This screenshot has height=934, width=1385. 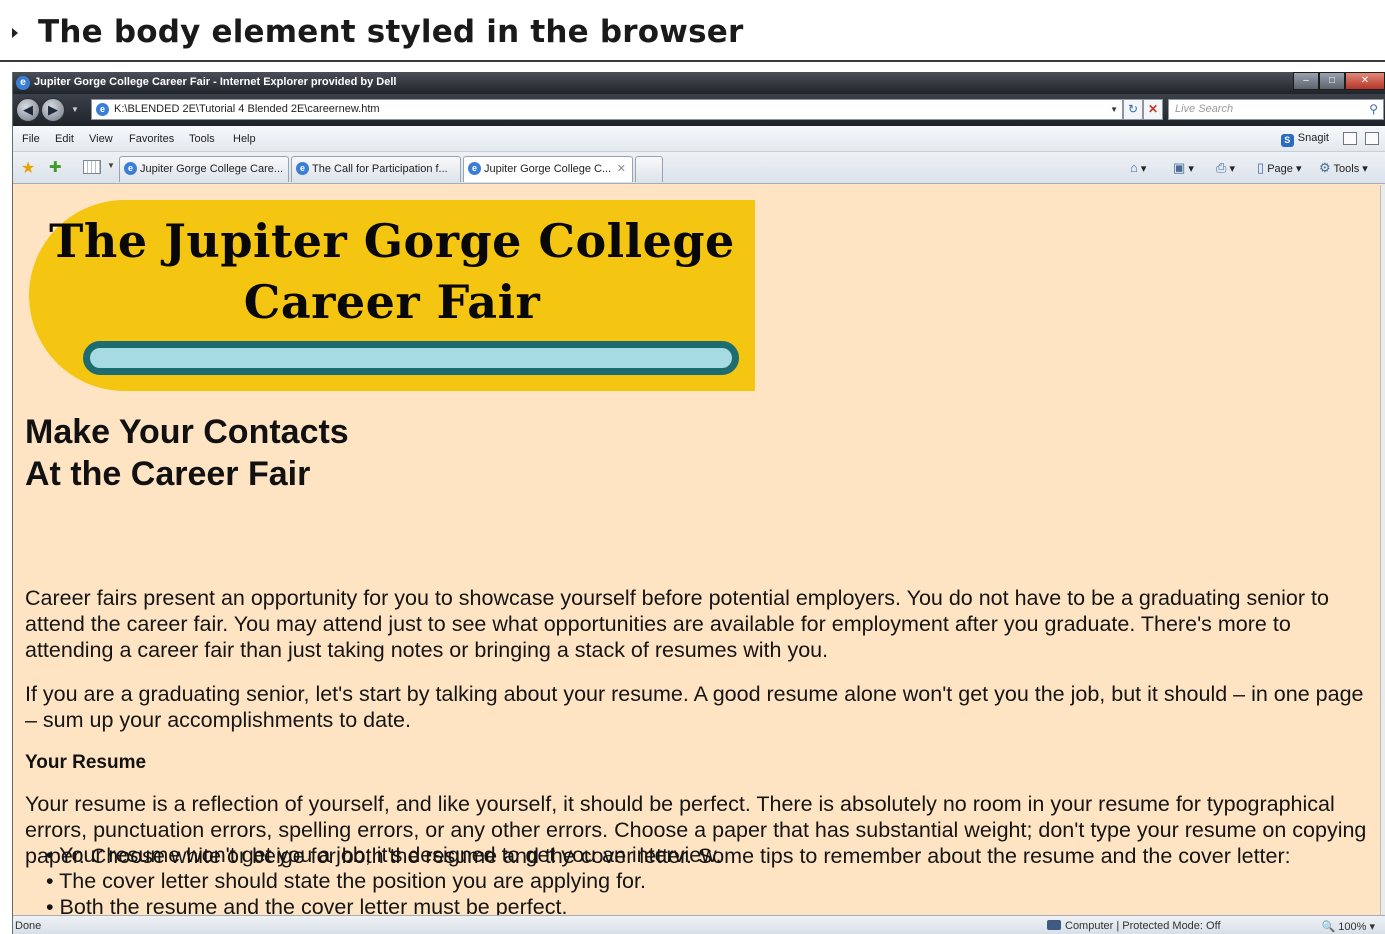 What do you see at coordinates (392, 241) in the screenshot?
I see `banner-title-line1: The Jupiter Gorge College` at bounding box center [392, 241].